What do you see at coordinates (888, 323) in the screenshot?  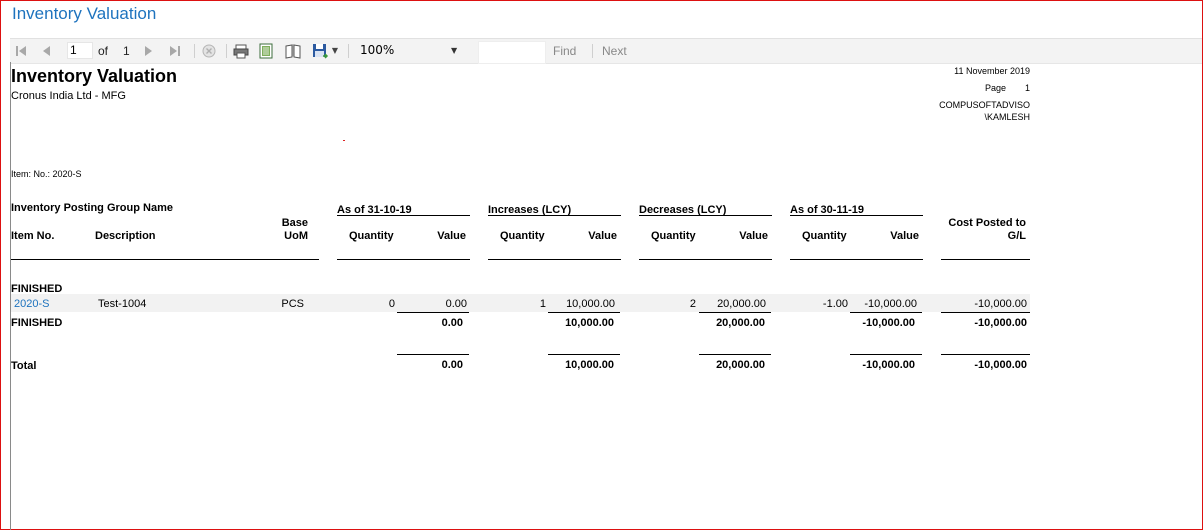 I see `group-total-end-value: -10,000.00` at bounding box center [888, 323].